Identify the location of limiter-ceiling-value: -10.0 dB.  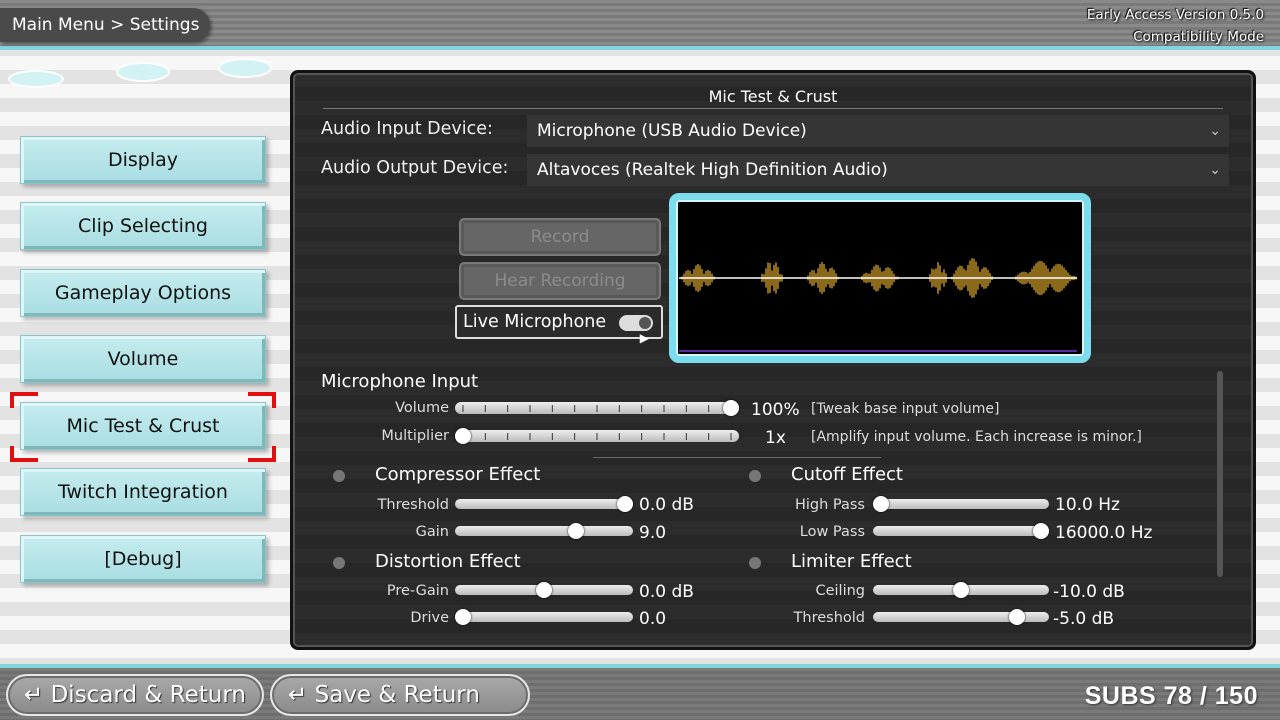
(1089, 592).